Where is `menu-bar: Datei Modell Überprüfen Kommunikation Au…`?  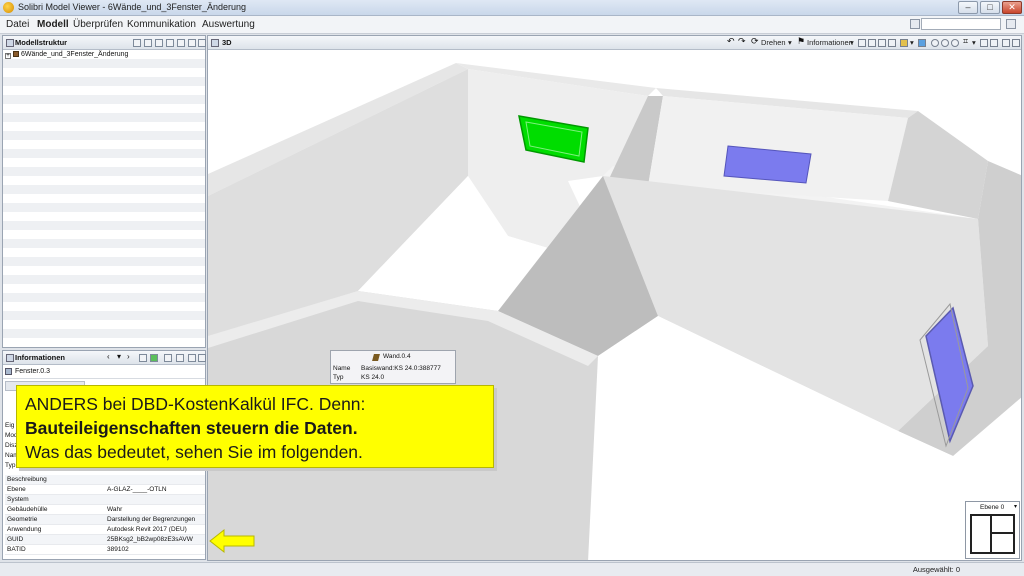
menu-bar: Datei Modell Überprüfen Kommunikation Au… is located at coordinates (512, 25).